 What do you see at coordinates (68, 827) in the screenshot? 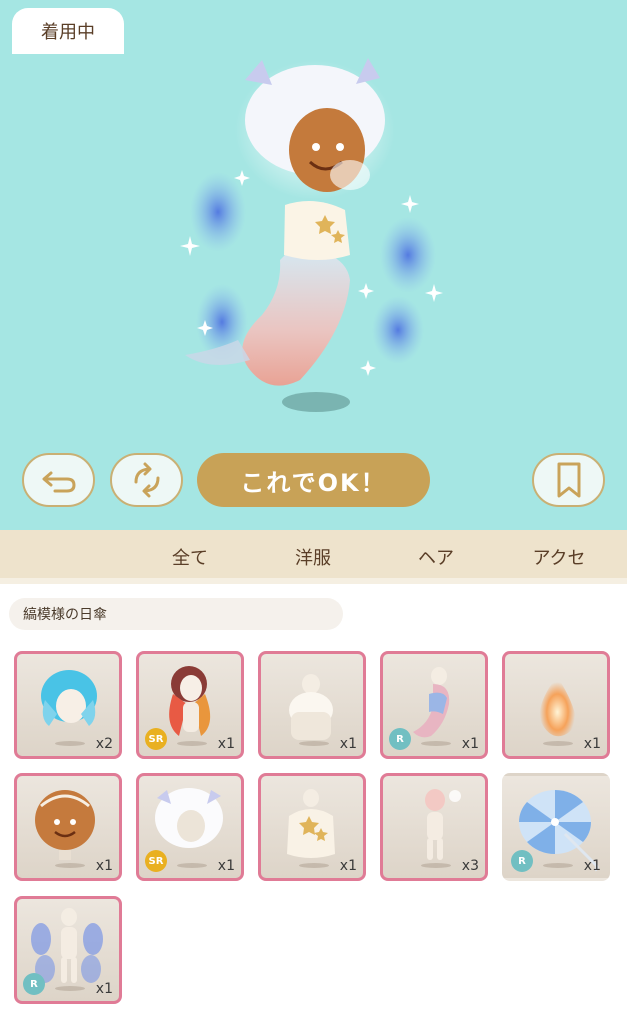
I see `item-card-gingerbread-face: x1` at bounding box center [68, 827].